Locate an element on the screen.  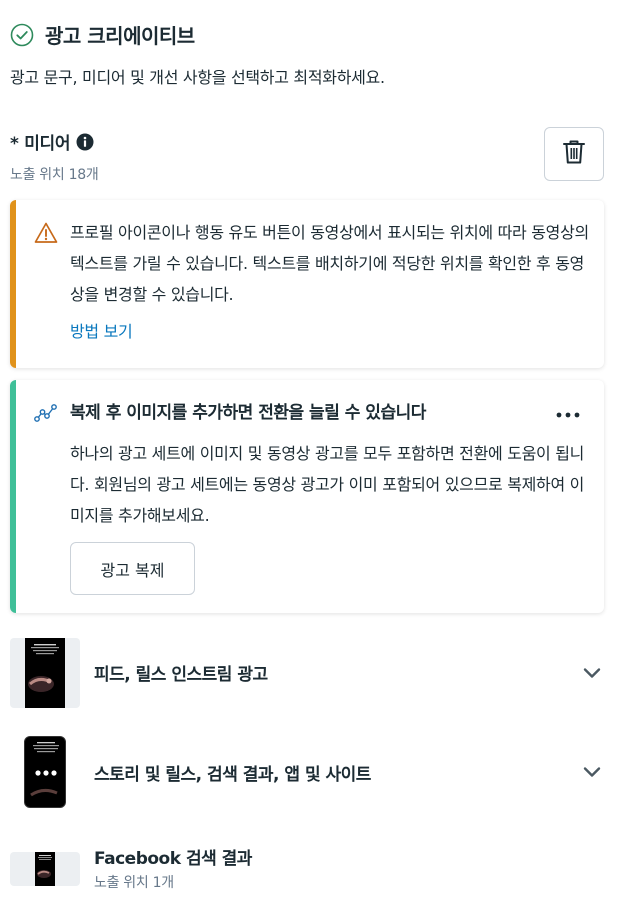
check-circle-icon is located at coordinates (22, 35).